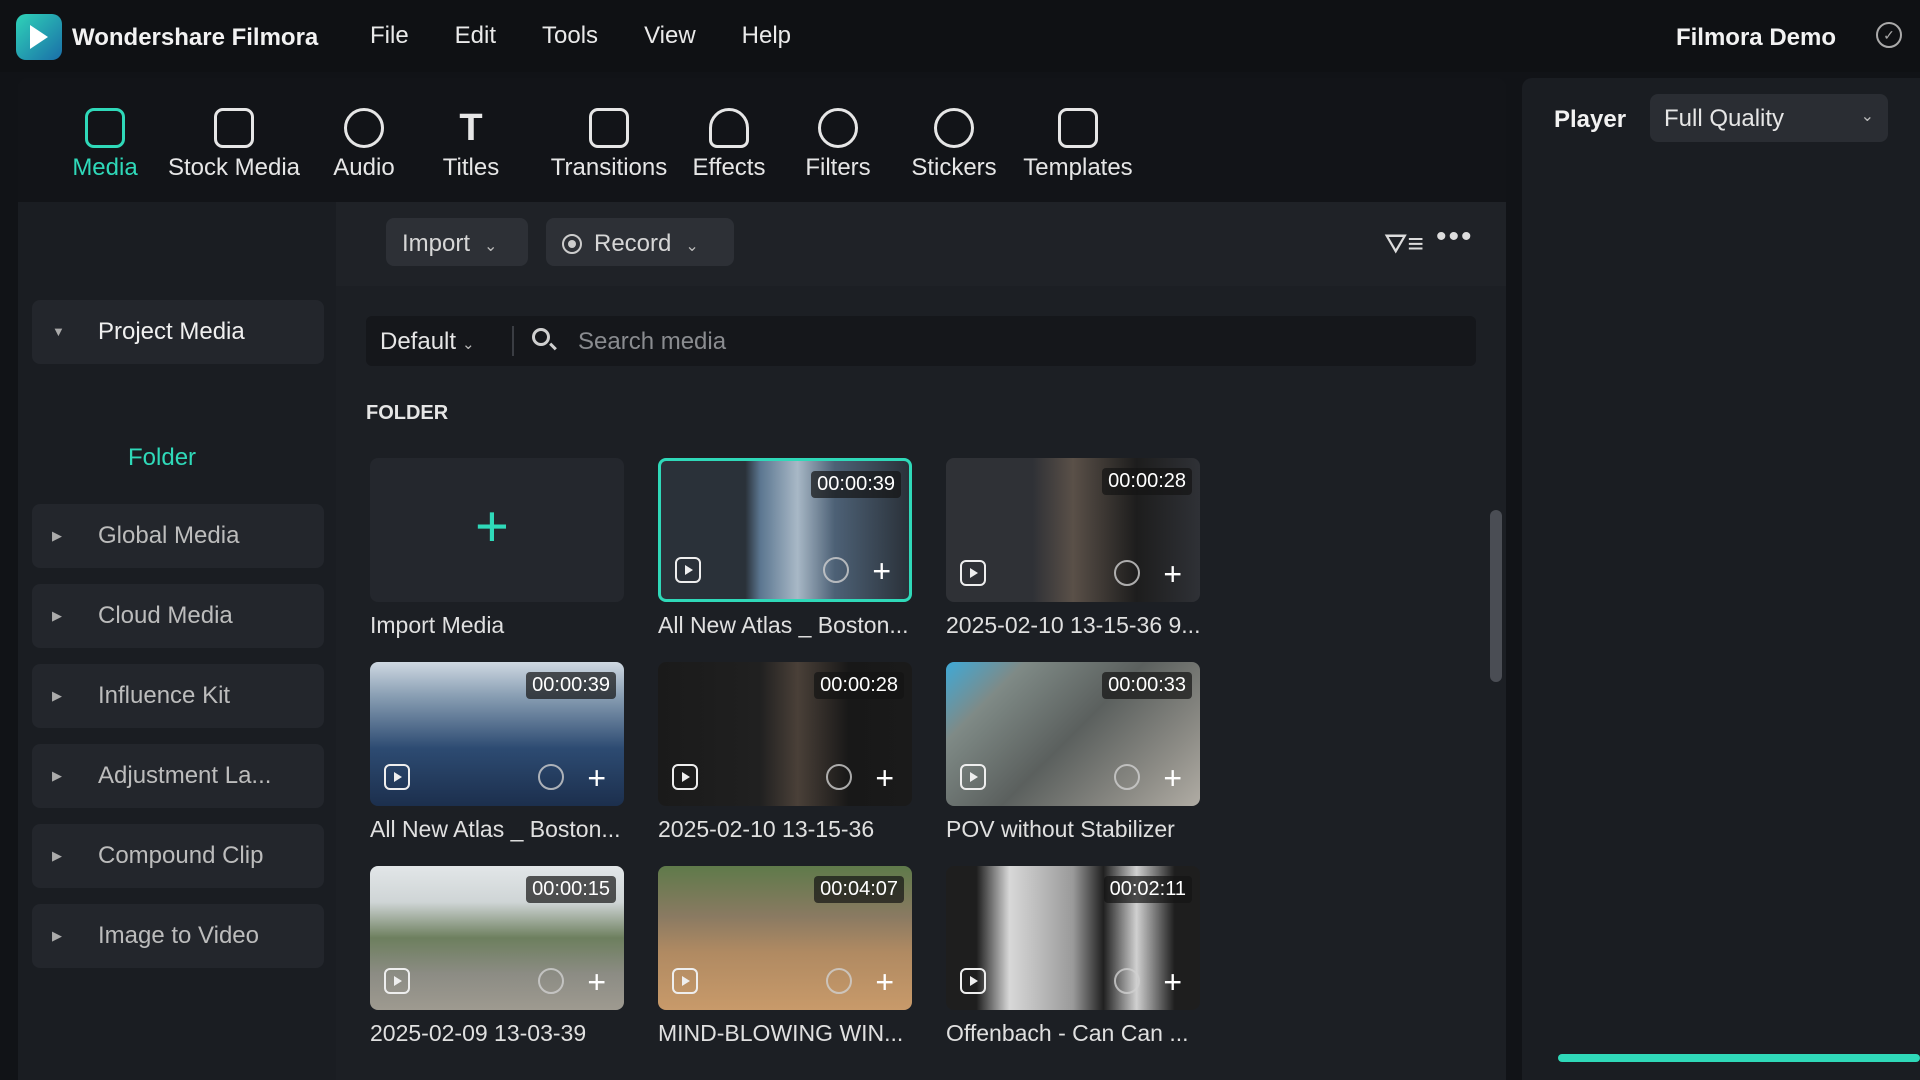 This screenshot has height=1080, width=1920. I want to click on menu-bar: File Edit Tools View Help, so click(580, 36).